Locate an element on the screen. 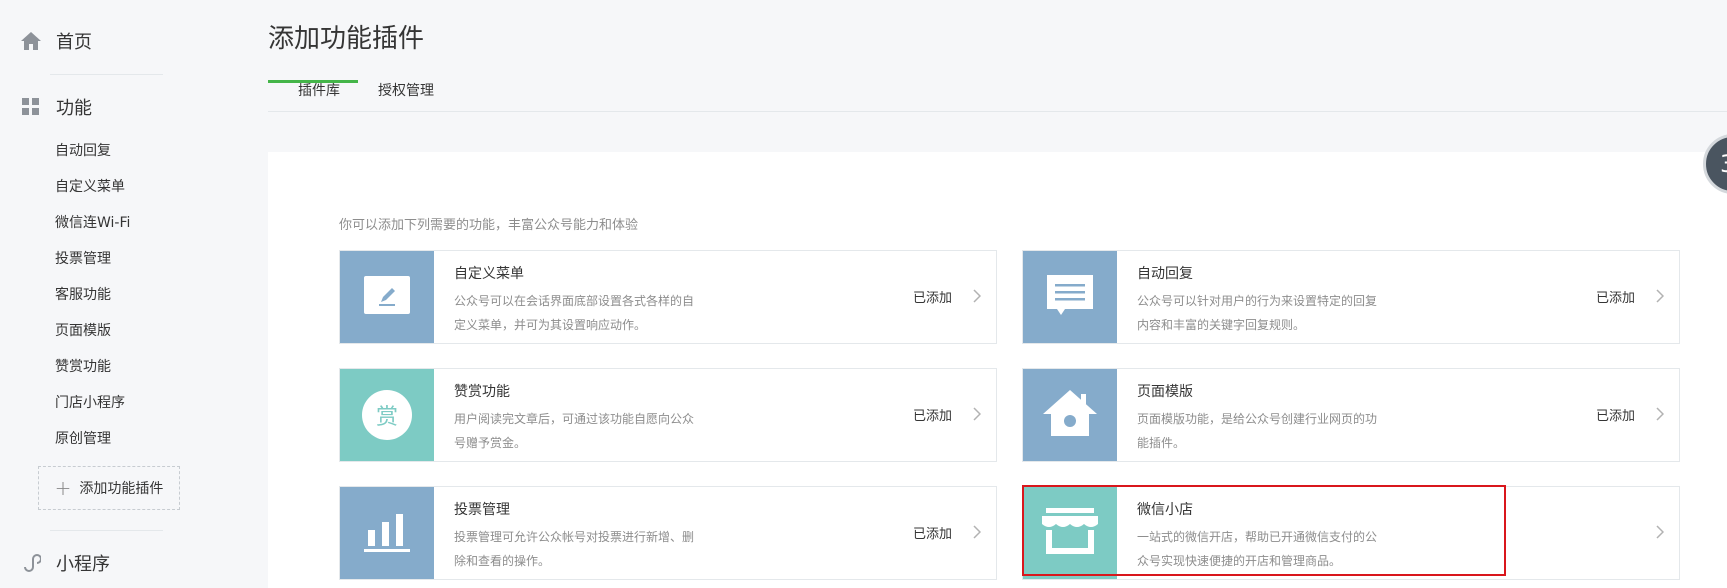 This screenshot has height=588, width=1727. plugin-card-vote: 投票管理 投票管理可允许公众帐号对投票进行新增、删除和查看的操作。 已添加 is located at coordinates (668, 533).